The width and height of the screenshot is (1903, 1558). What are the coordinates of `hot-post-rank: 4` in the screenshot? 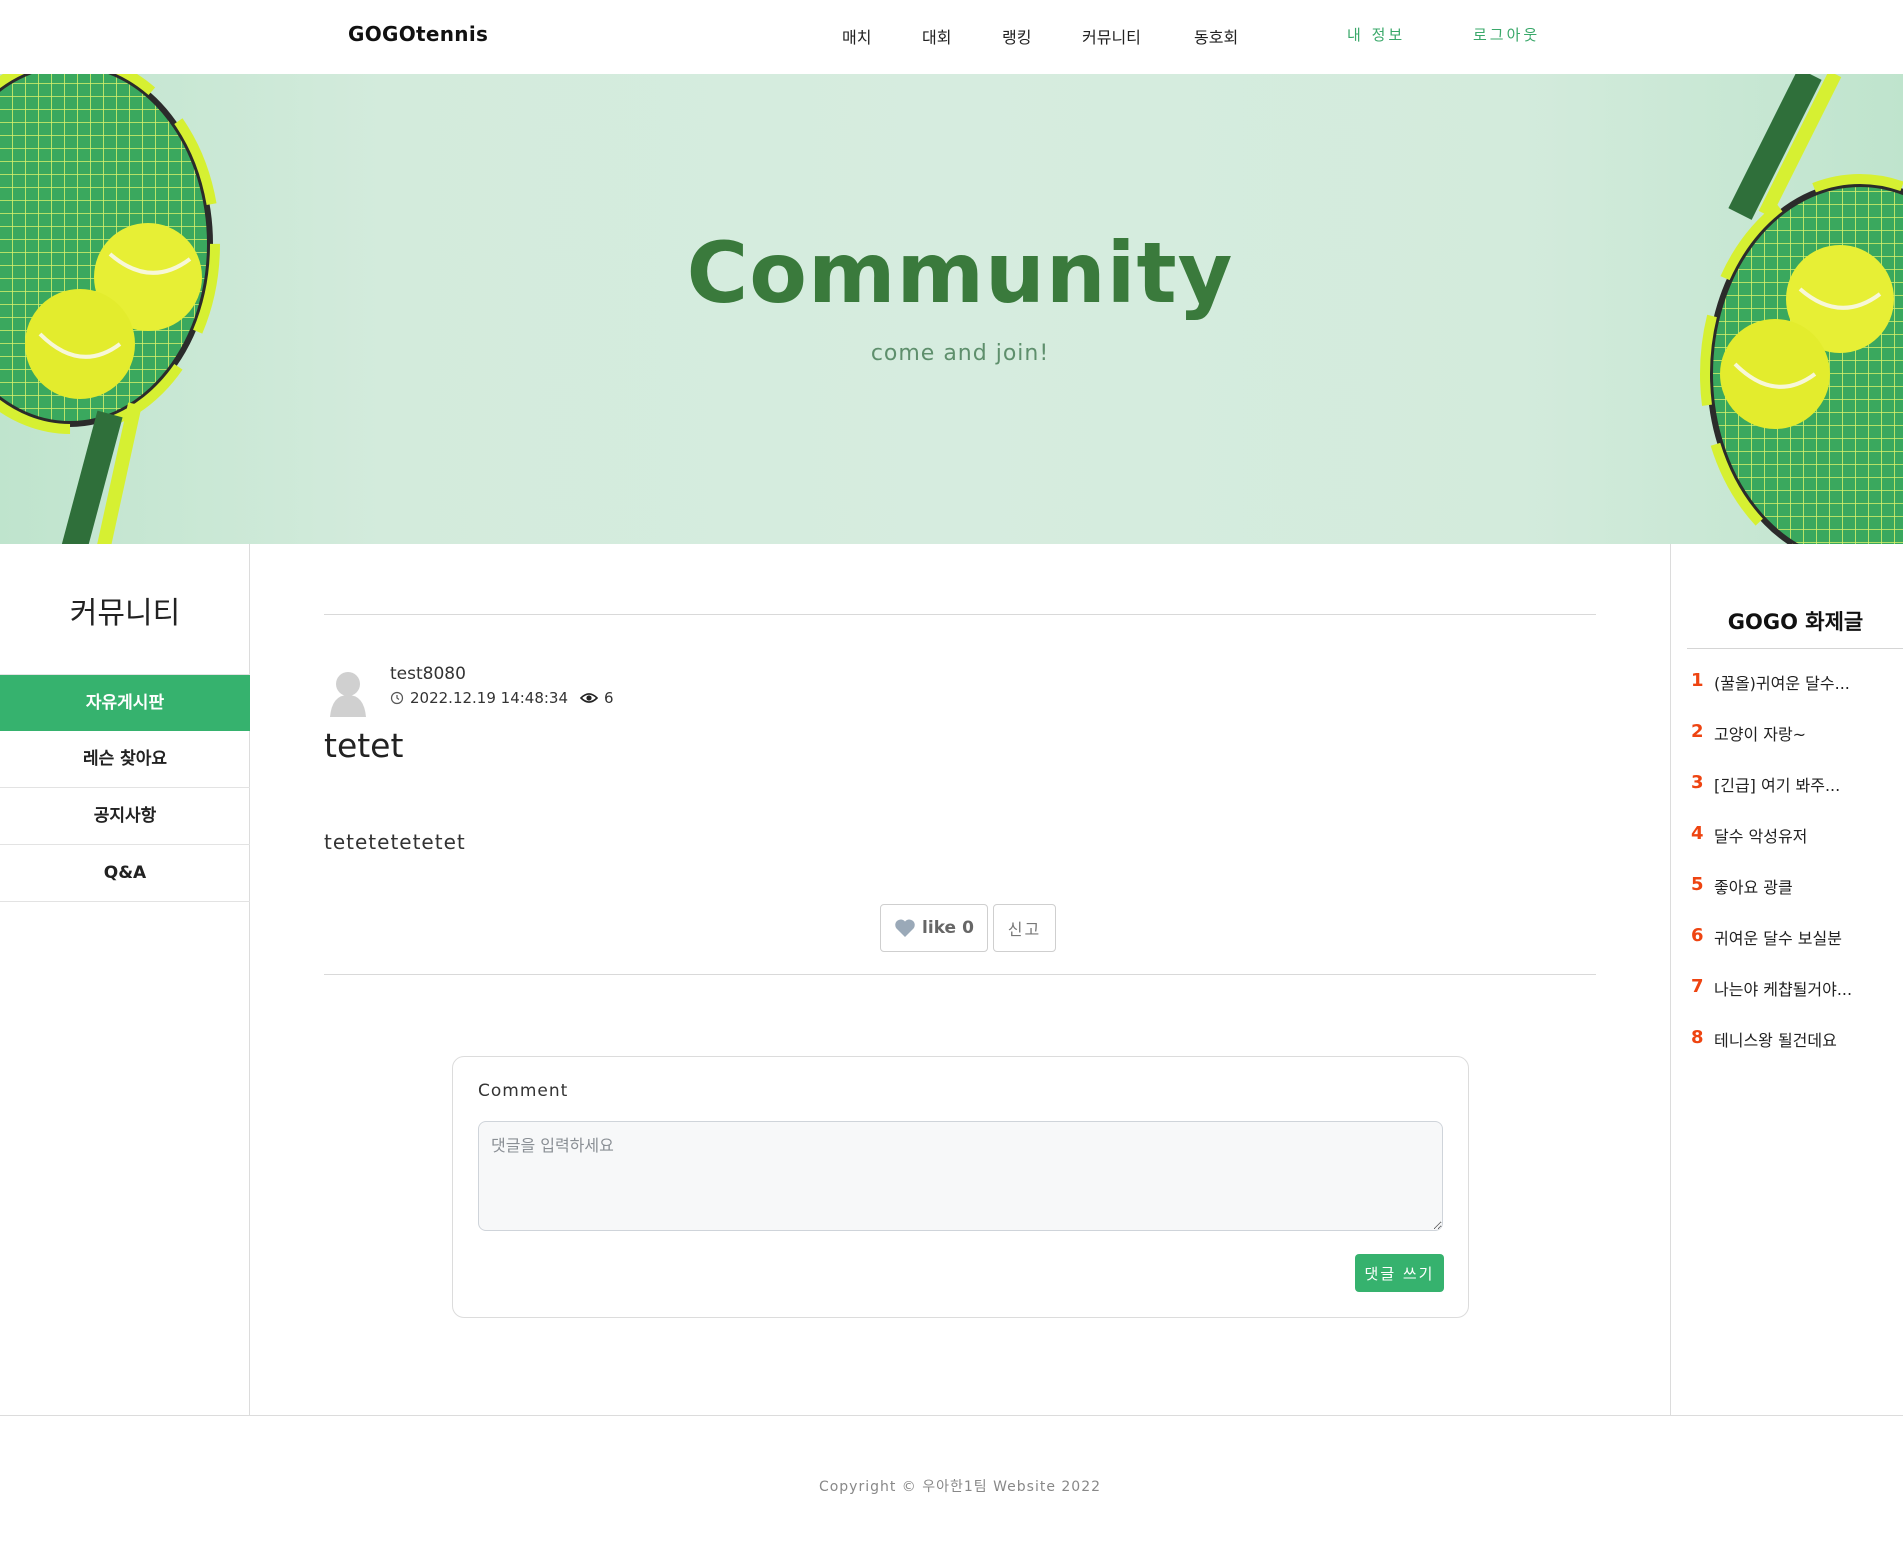 It's located at (1697, 833).